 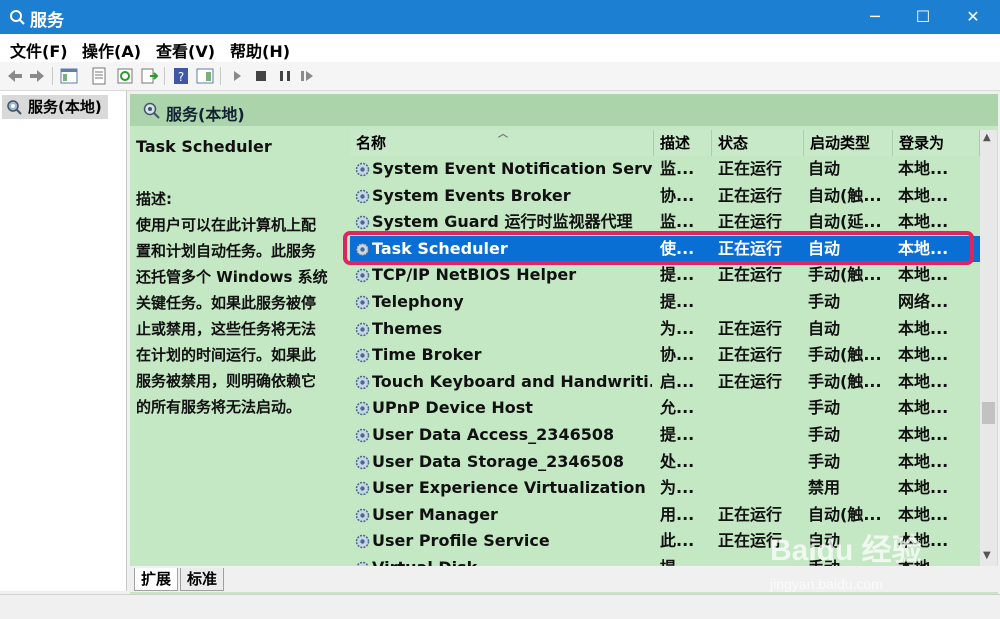 I want to click on restart-icon, so click(x=307, y=76).